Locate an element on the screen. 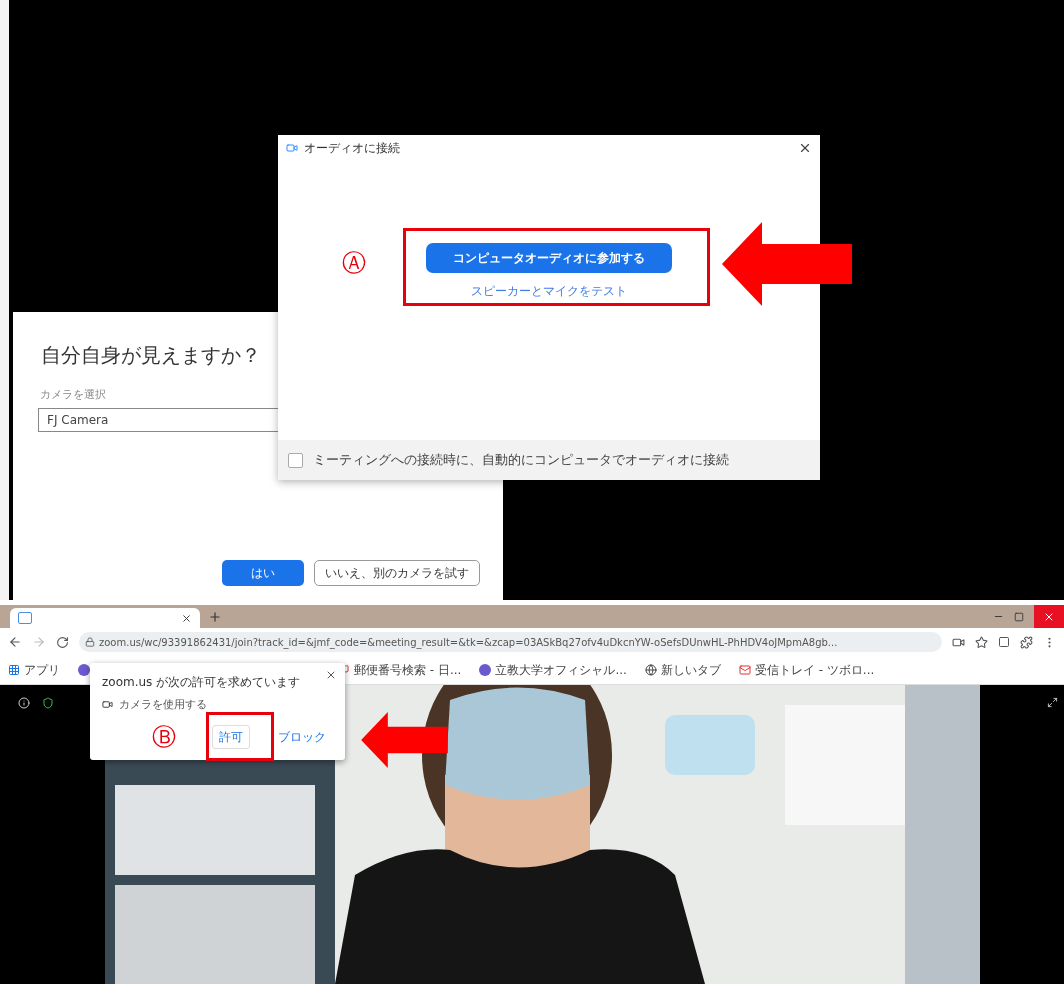  checkbox-label: ミーティングへの接続時に、自動的にコンピュータでオーディオに接続 is located at coordinates (521, 460).